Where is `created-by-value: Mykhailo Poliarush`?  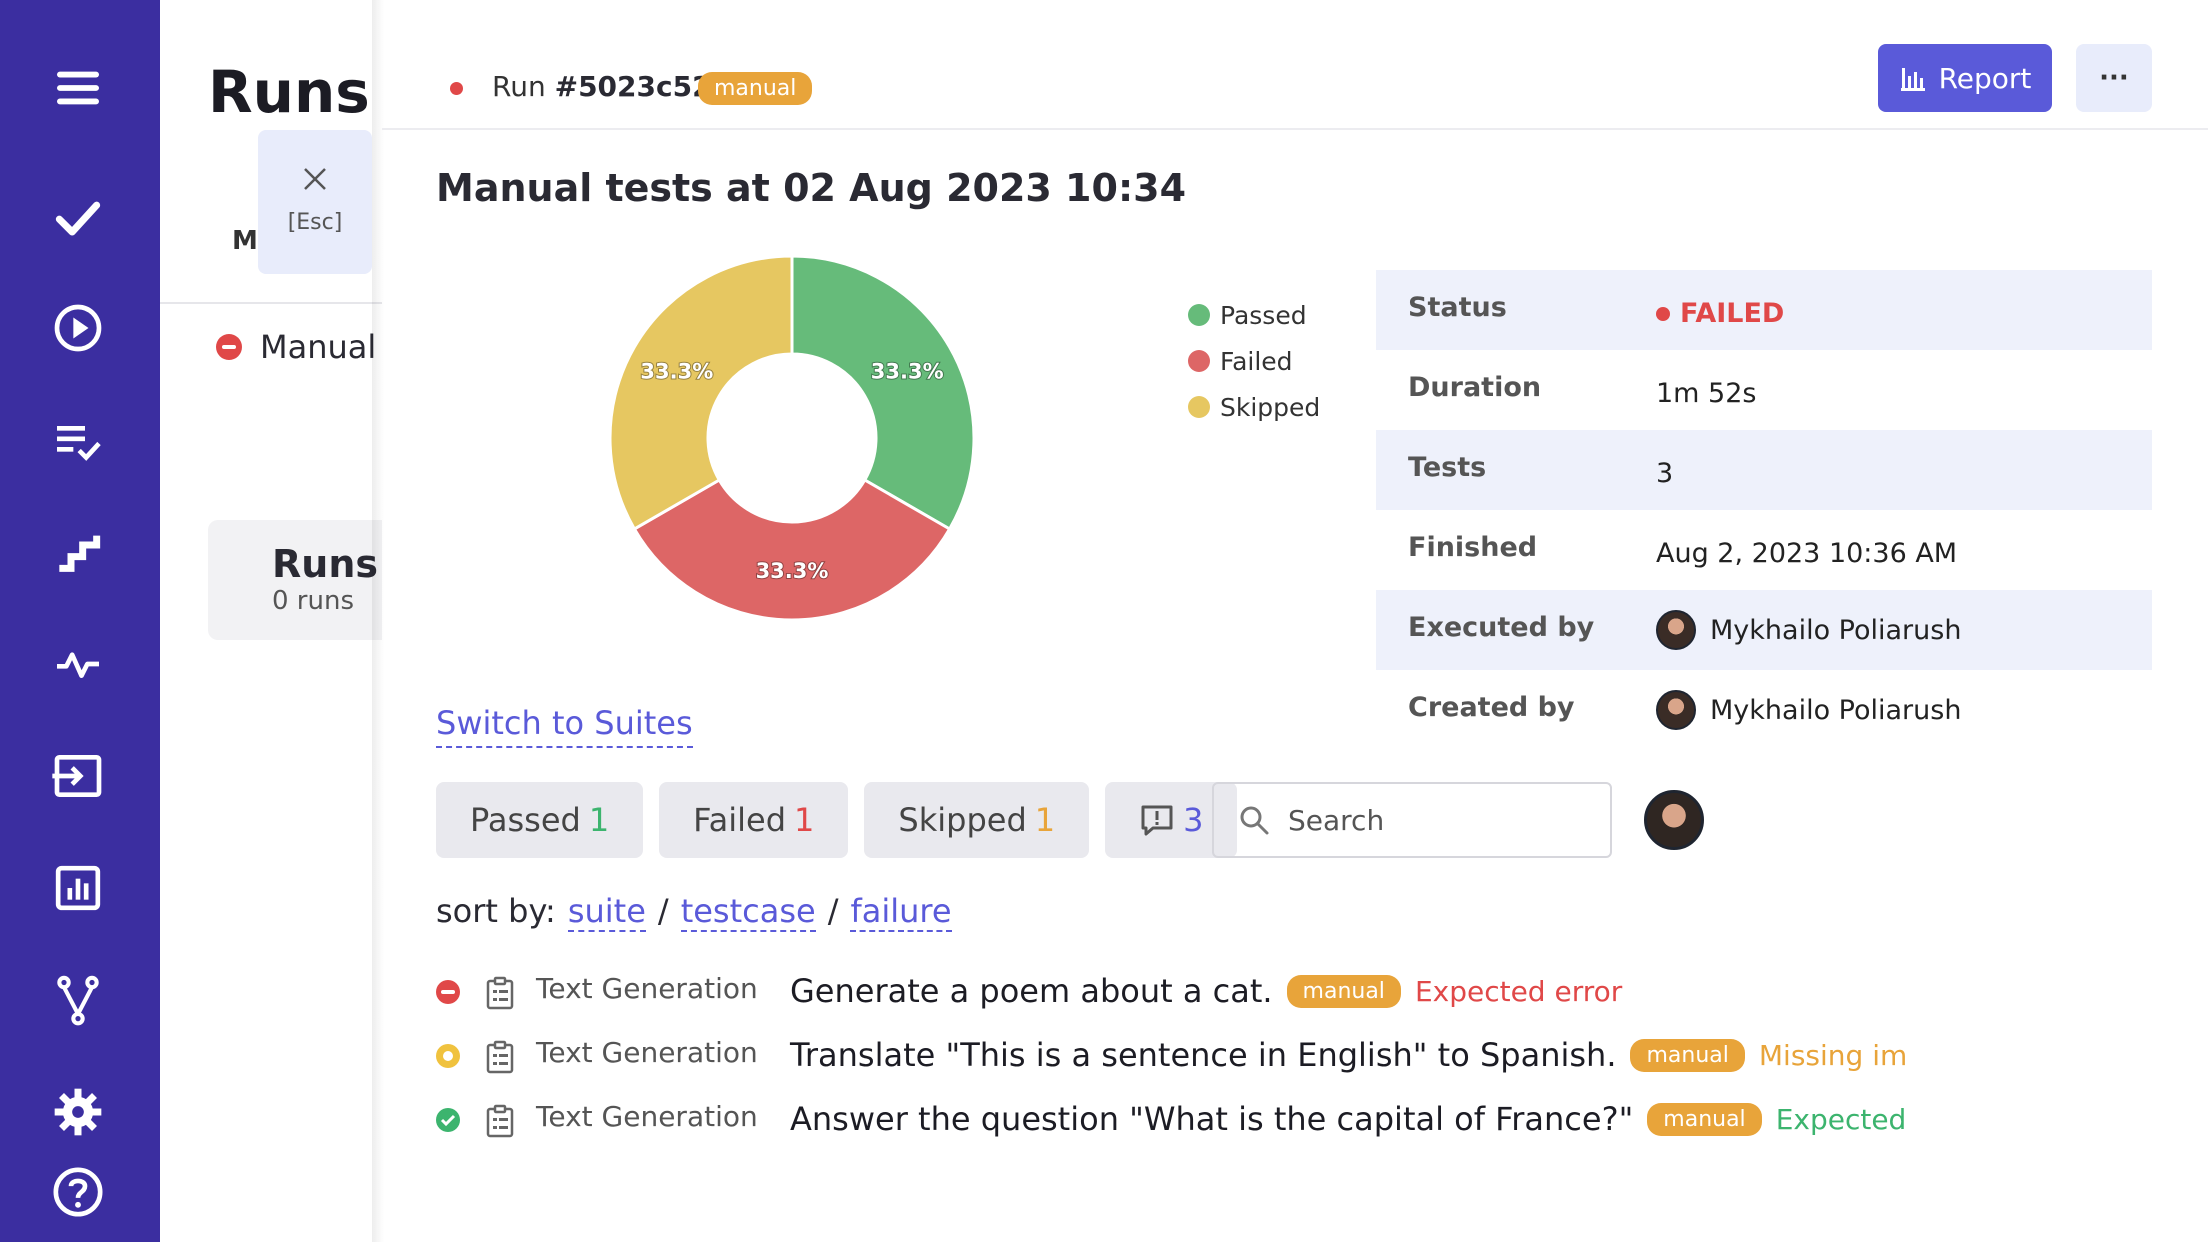
created-by-value: Mykhailo Poliarush is located at coordinates (1808, 710).